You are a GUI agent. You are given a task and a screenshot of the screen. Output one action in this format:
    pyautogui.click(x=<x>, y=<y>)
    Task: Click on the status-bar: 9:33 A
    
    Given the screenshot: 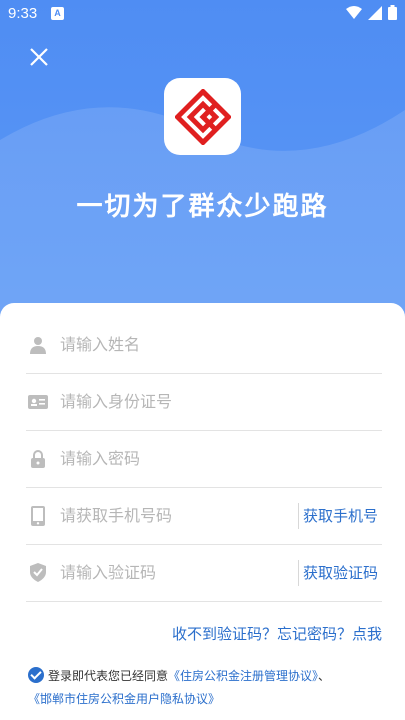 What is the action you would take?
    pyautogui.click(x=202, y=14)
    